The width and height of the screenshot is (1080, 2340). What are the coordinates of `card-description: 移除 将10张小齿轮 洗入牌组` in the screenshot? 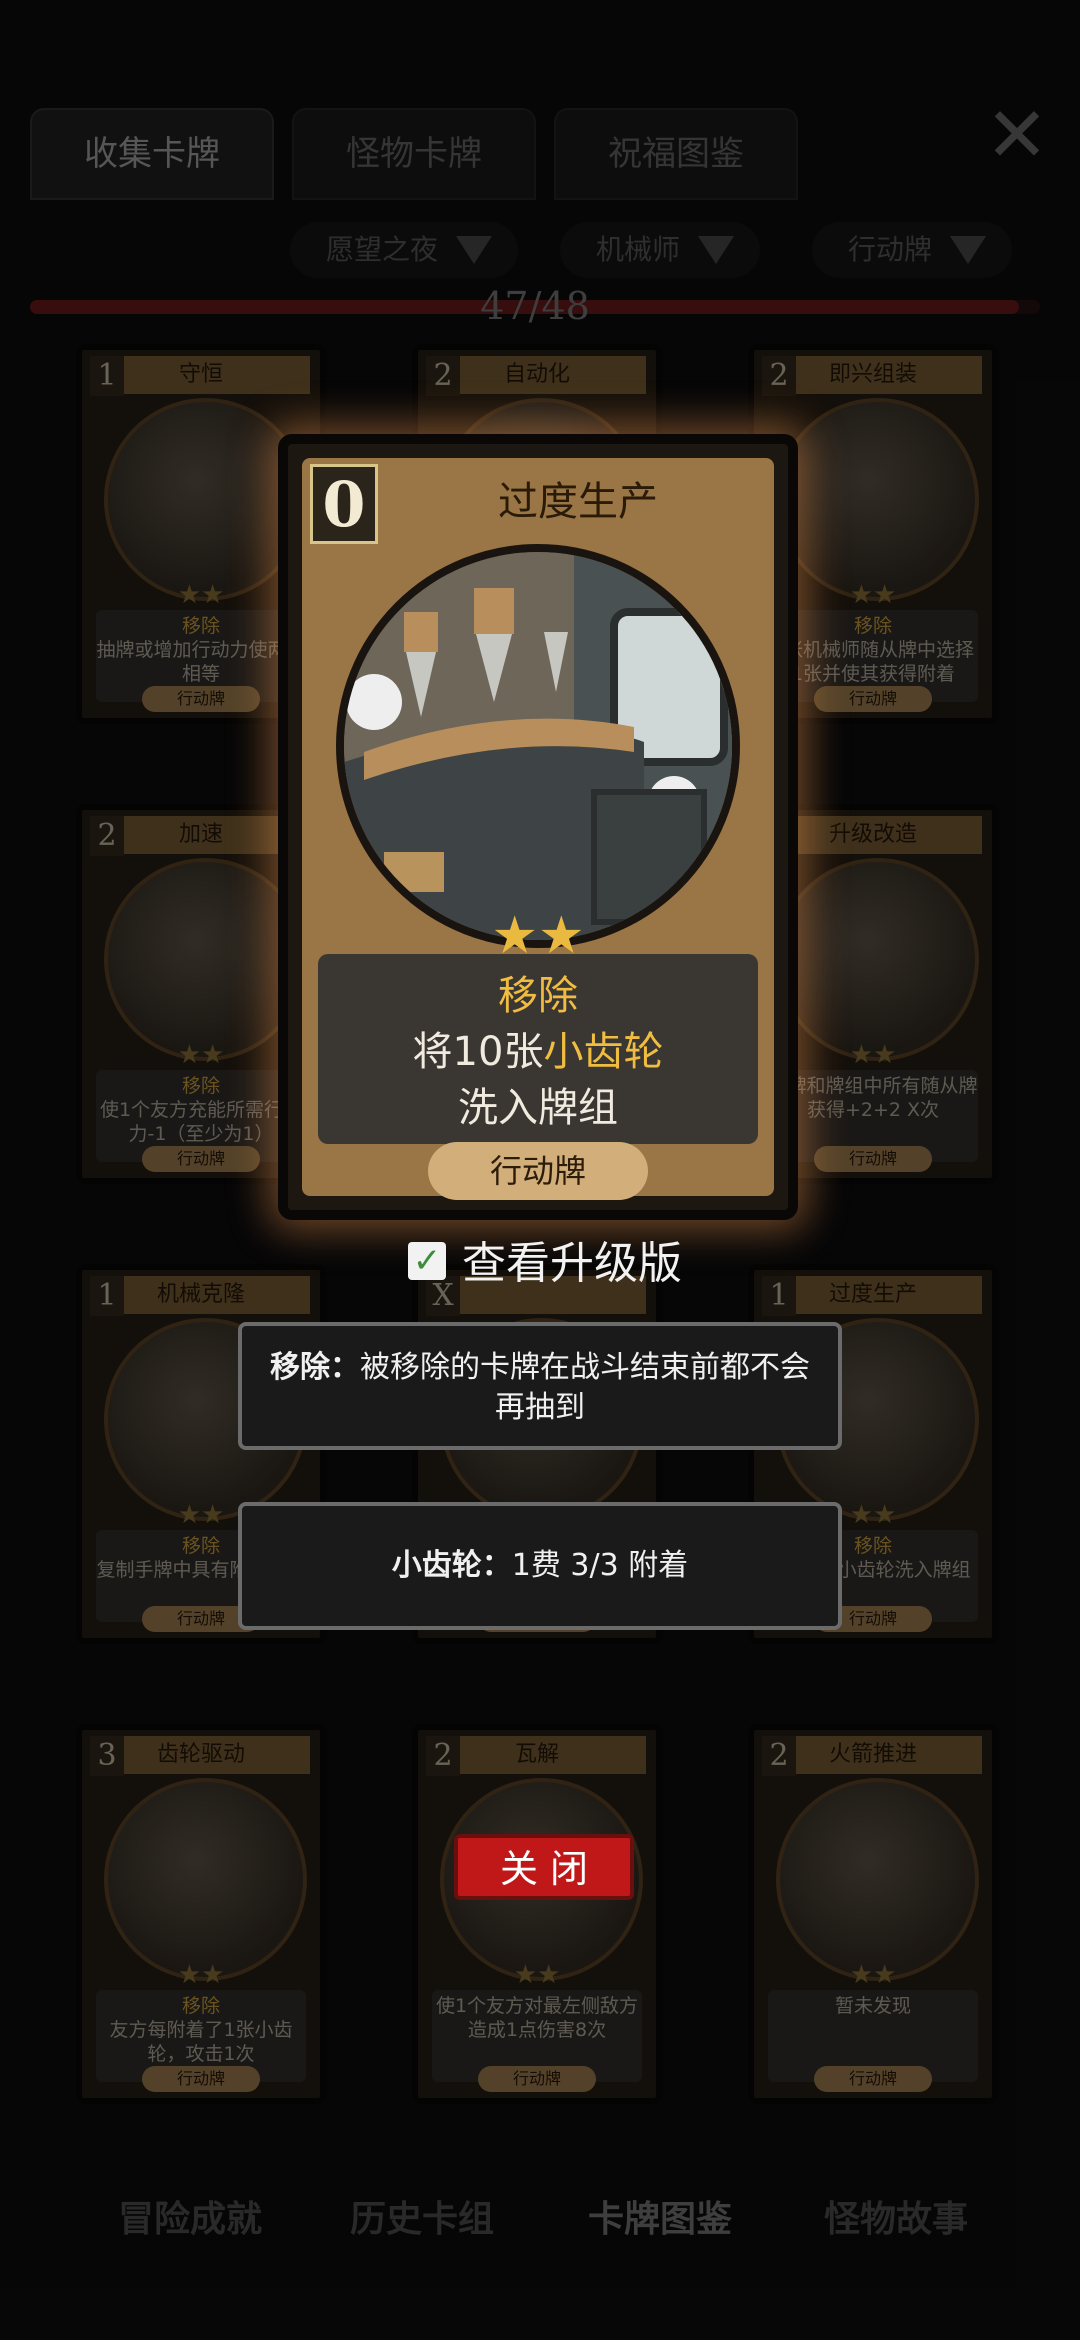 It's located at (538, 1049).